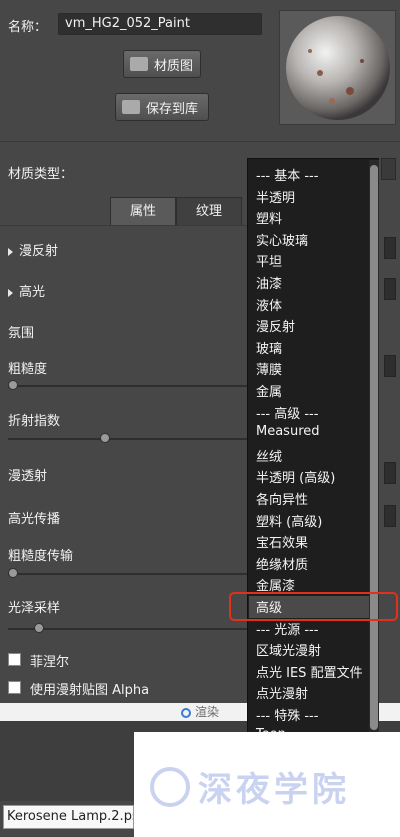 The width and height of the screenshot is (400, 837). What do you see at coordinates (174, 66) in the screenshot?
I see `material-map-label: 材质图` at bounding box center [174, 66].